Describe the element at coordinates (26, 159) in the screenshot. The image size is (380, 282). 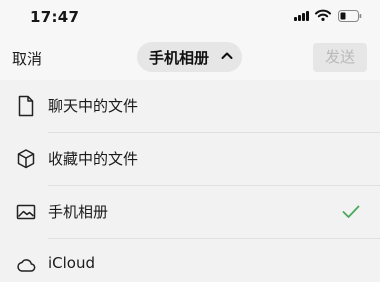
I see `cube-icon` at that location.